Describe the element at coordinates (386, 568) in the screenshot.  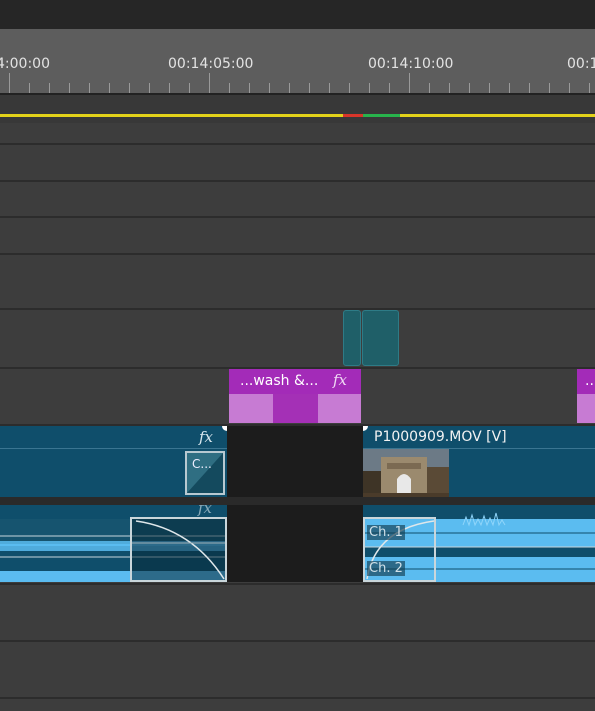
I see `channel-2-label: Ch. 2` at that location.